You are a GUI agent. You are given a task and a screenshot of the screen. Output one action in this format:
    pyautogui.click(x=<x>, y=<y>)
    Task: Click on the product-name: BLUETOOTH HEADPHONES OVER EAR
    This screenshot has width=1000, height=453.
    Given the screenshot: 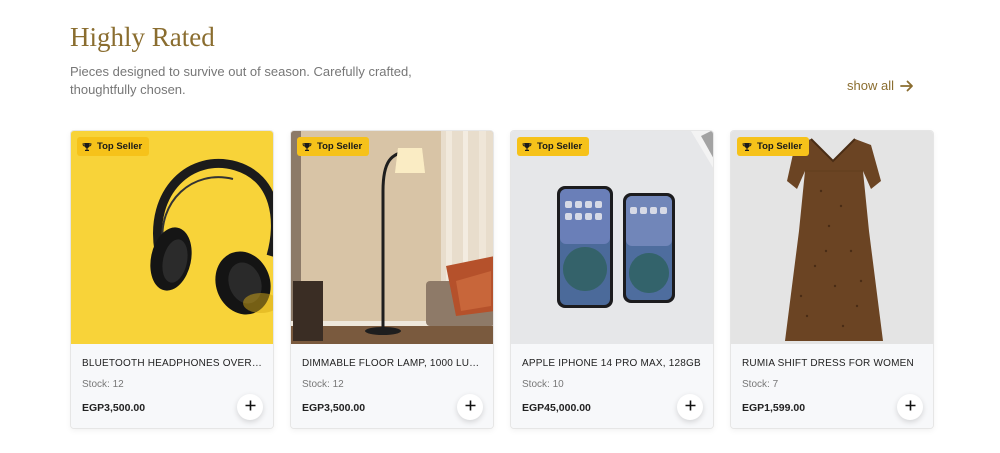 What is the action you would take?
    pyautogui.click(x=172, y=363)
    